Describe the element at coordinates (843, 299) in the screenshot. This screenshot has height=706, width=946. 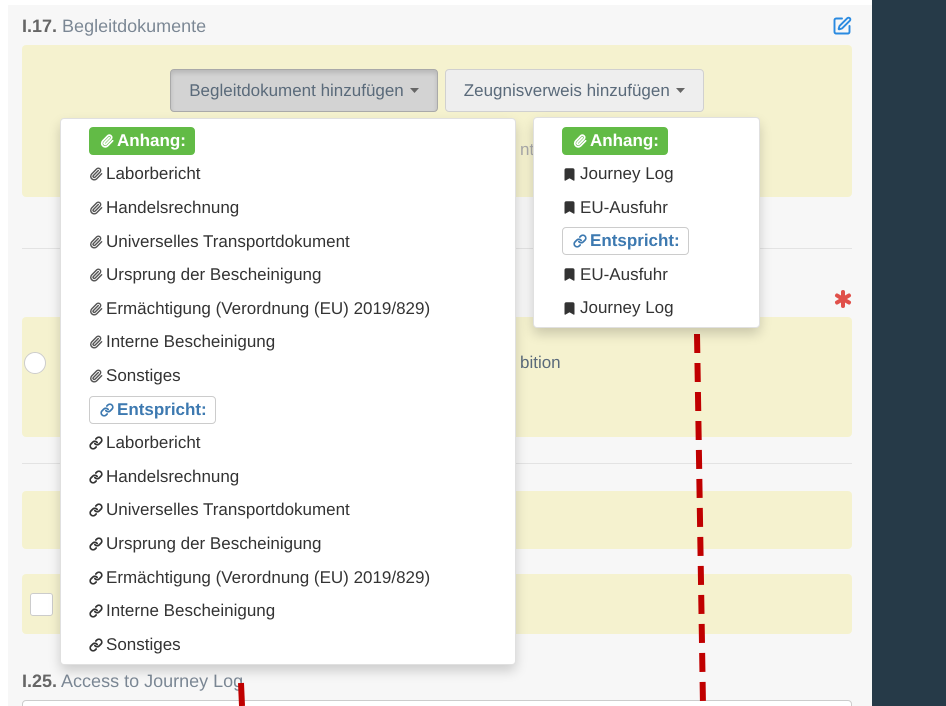
I see `required-icon` at that location.